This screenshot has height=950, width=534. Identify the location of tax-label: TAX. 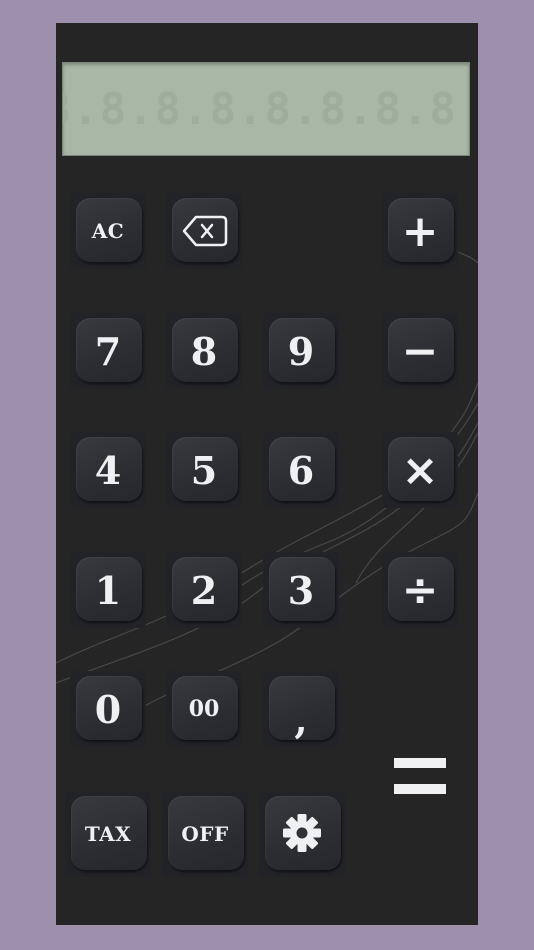
(108, 834).